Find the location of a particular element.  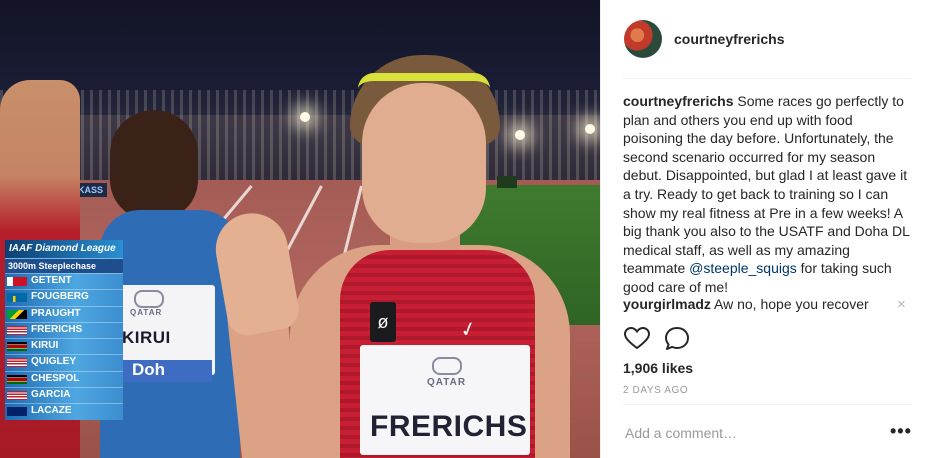

comment-icon is located at coordinates (677, 339).